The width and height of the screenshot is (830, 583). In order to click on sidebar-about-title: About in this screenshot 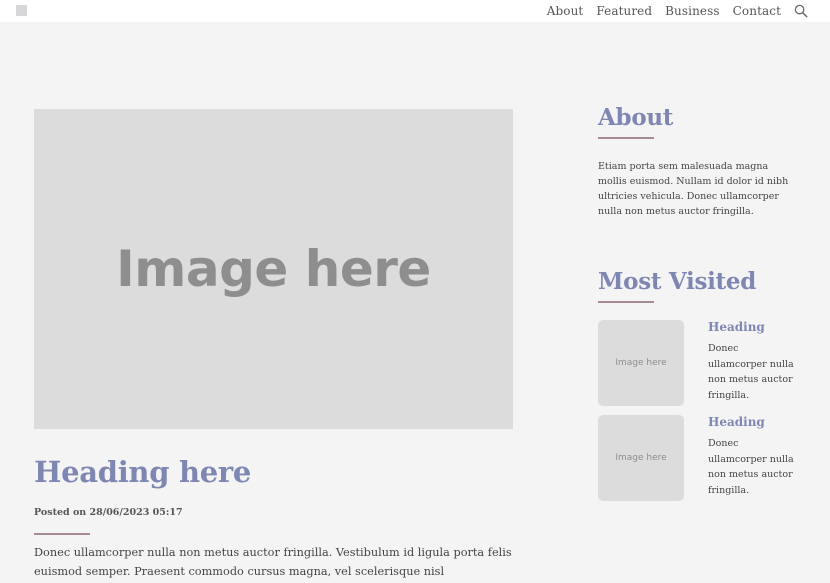, I will do `click(636, 117)`.